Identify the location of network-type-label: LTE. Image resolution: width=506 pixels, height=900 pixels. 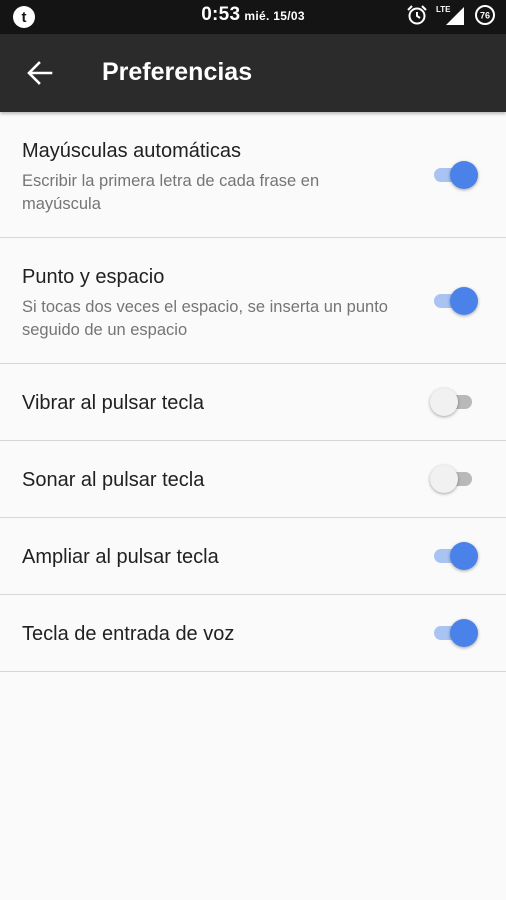
(443, 9).